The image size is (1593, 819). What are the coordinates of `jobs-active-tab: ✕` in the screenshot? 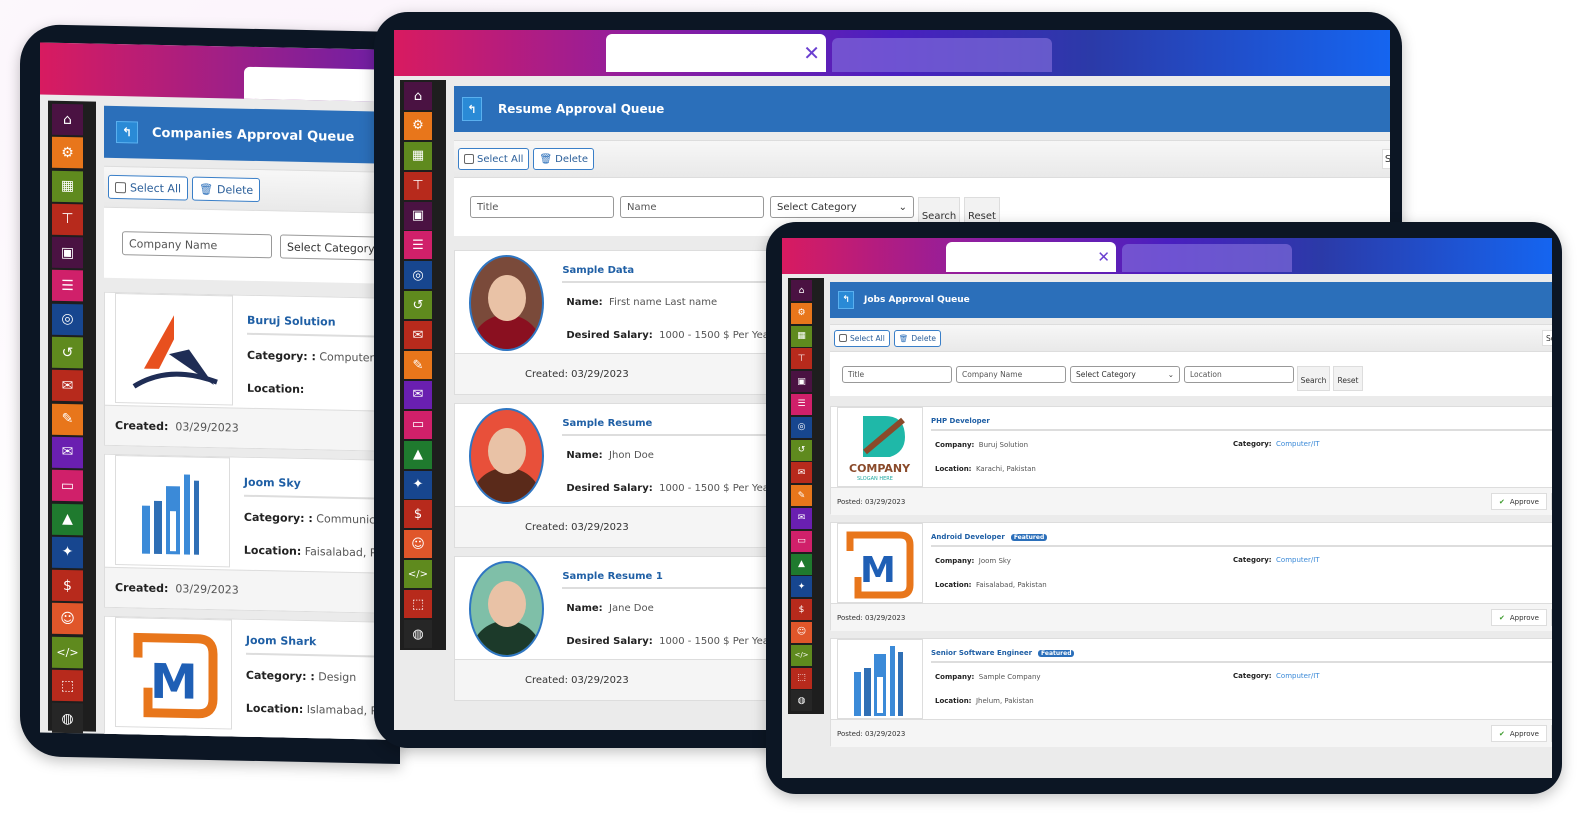 It's located at (1031, 257).